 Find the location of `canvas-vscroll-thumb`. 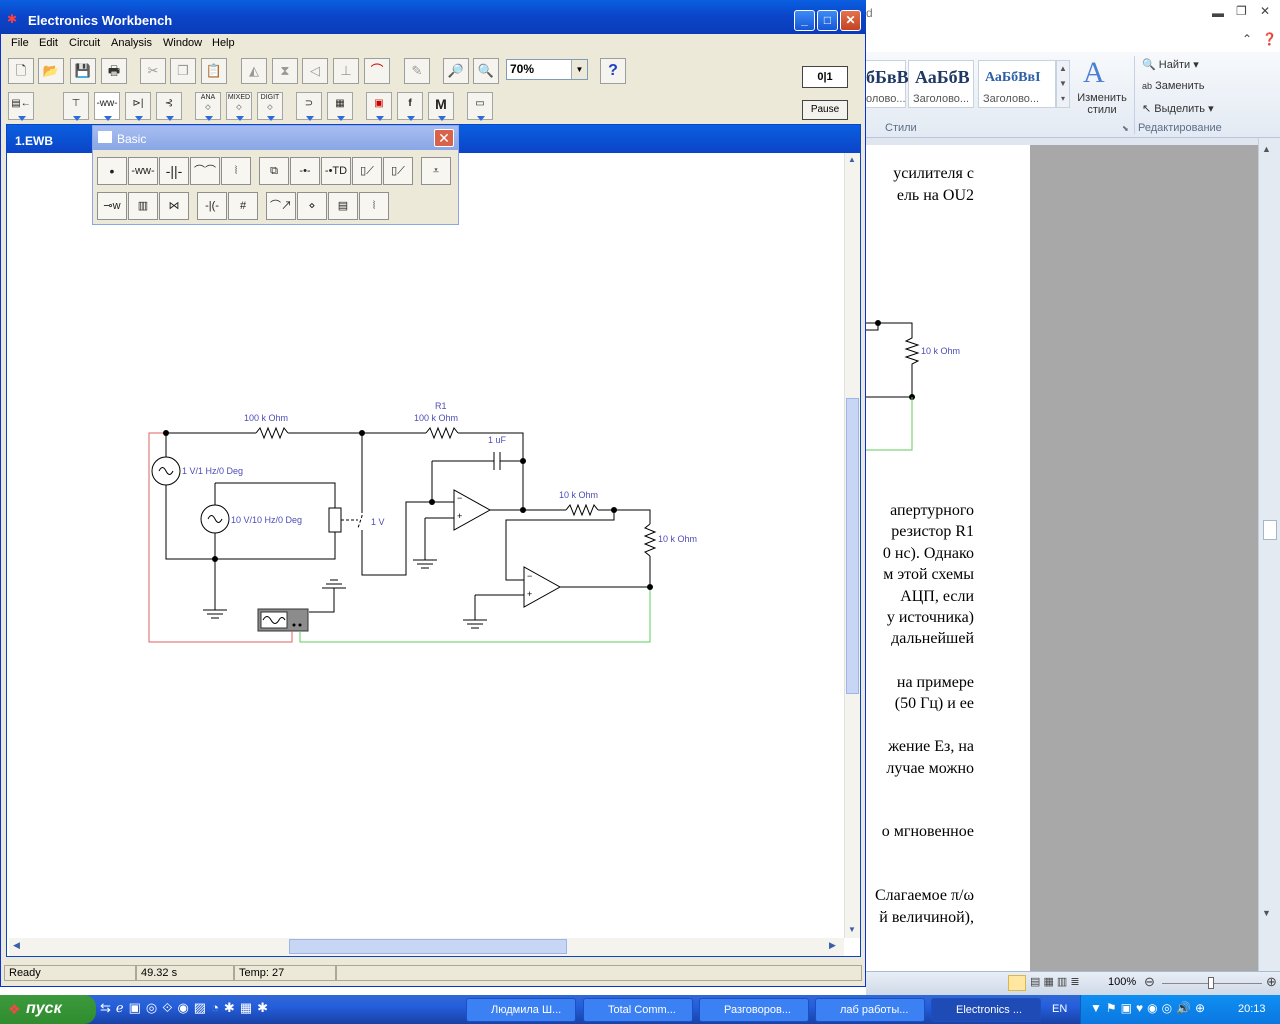

canvas-vscroll-thumb is located at coordinates (852, 546).